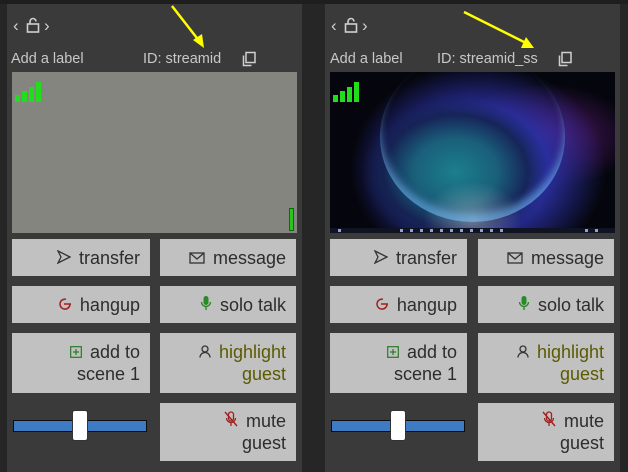  What do you see at coordinates (472, 147) in the screenshot?
I see `wallpaper-arc` at bounding box center [472, 147].